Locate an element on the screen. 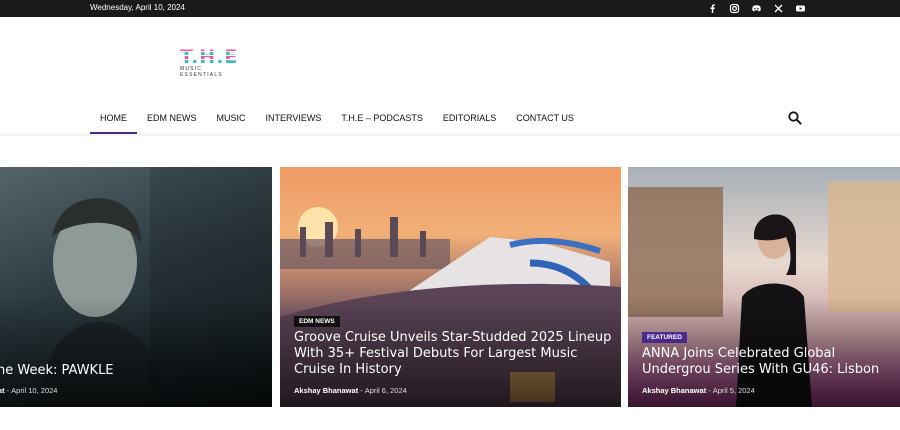 The image size is (900, 430). logo-wordmark: T.H.E is located at coordinates (209, 57).